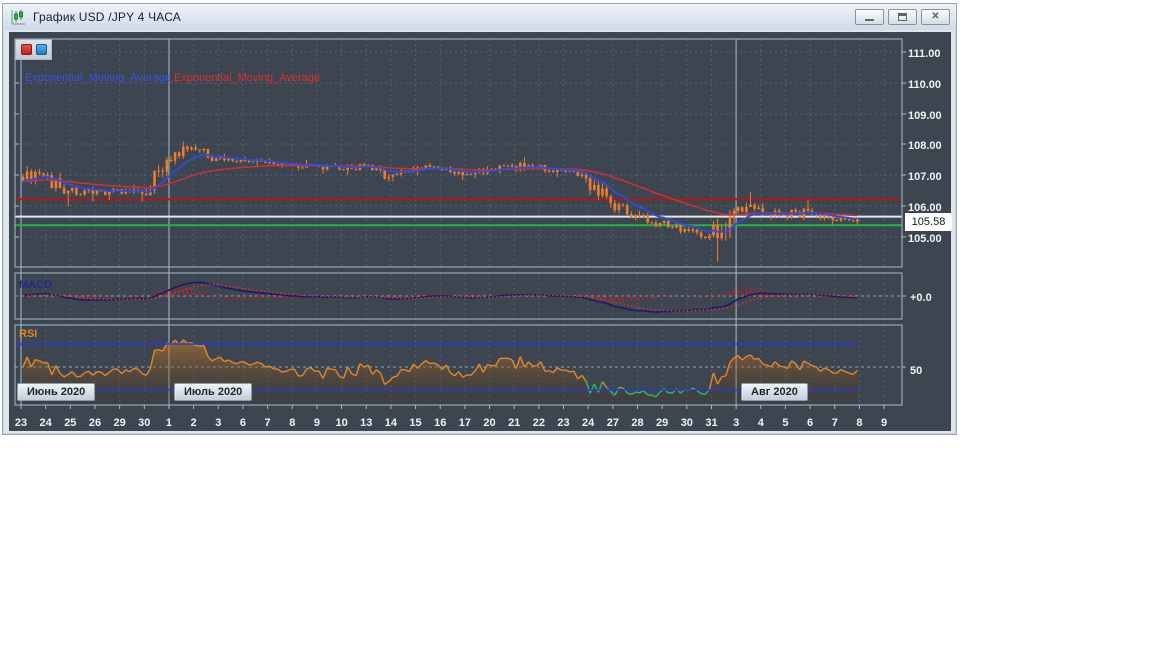  I want to click on window-controls: ✕, so click(902, 17).